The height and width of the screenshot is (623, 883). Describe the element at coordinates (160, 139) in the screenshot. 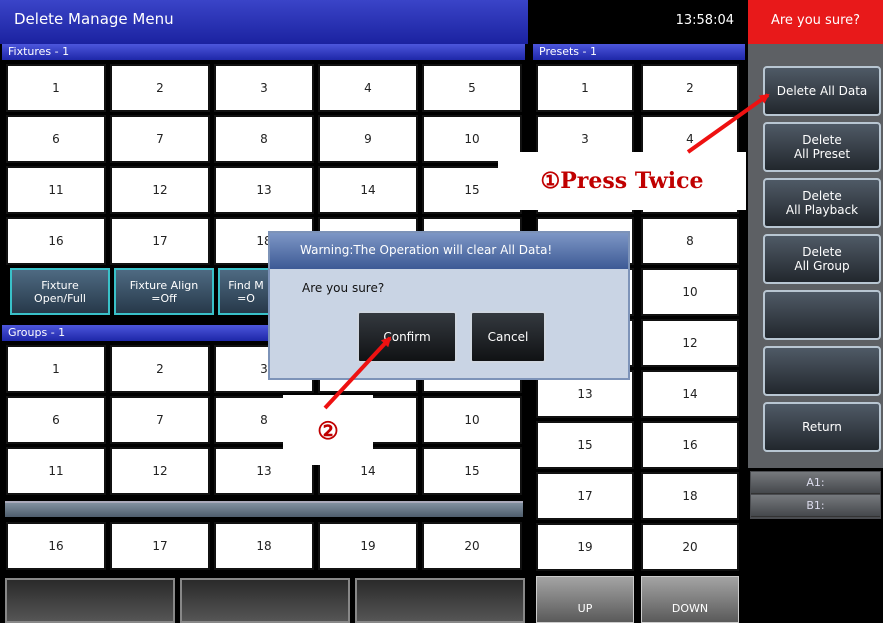

I see `fixtures-cell: 7` at that location.